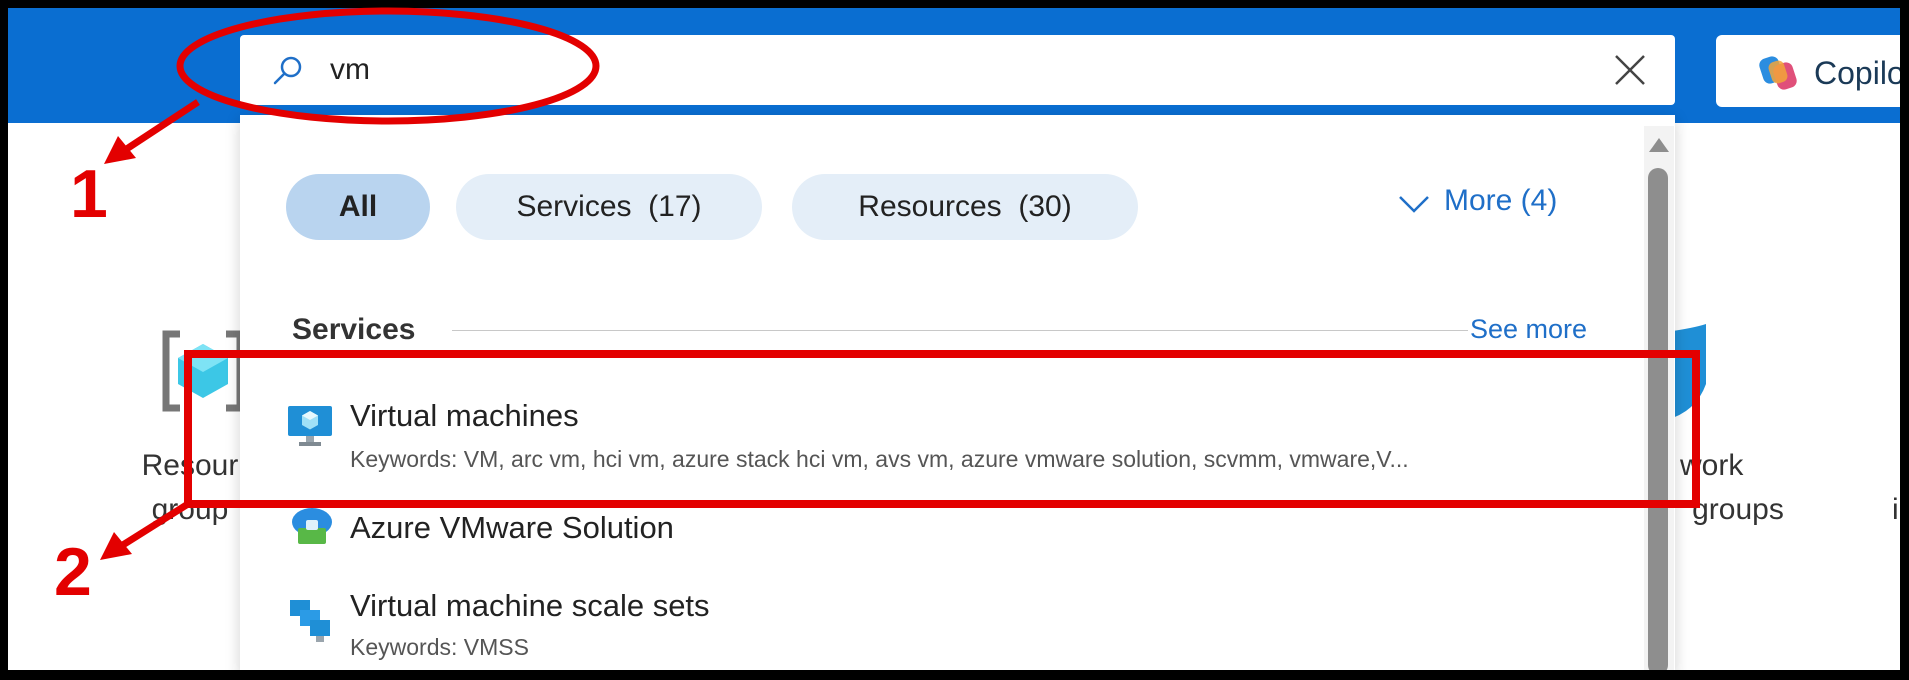  Describe the element at coordinates (1778, 73) in the screenshot. I see `copilot-icon` at that location.